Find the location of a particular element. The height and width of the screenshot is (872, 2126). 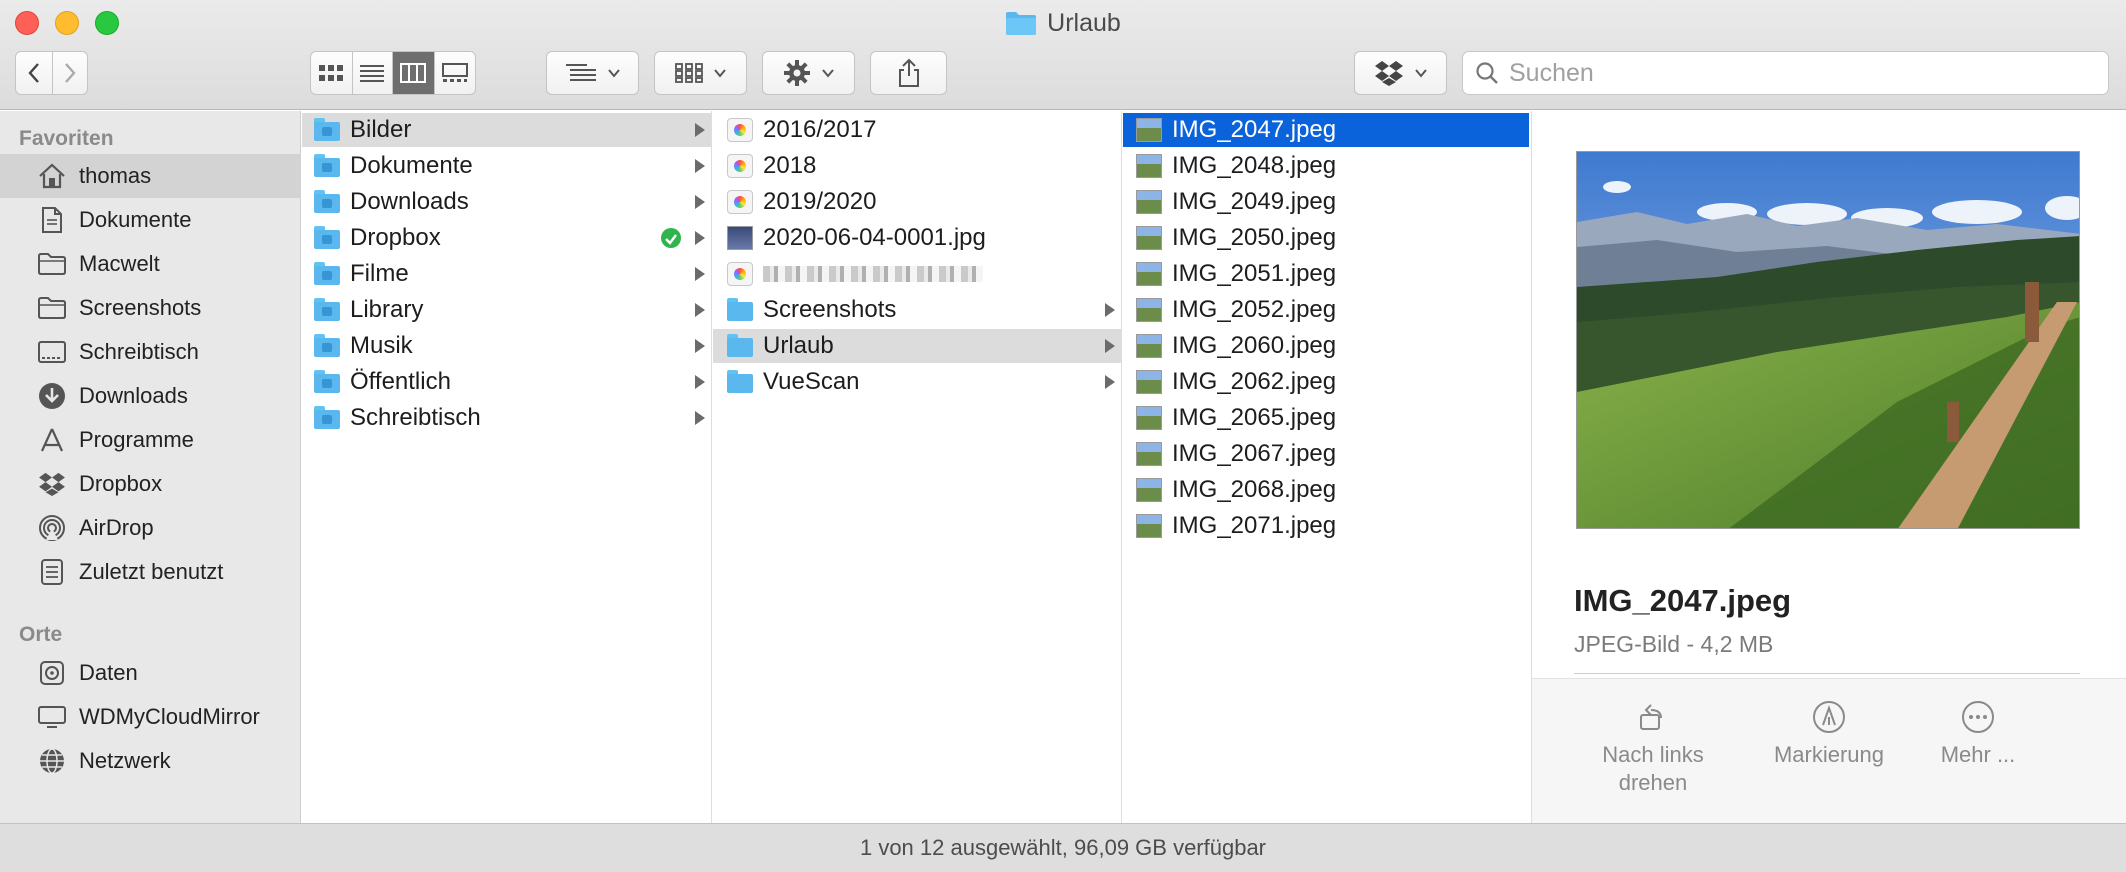

list-view-button is located at coordinates (372, 73).